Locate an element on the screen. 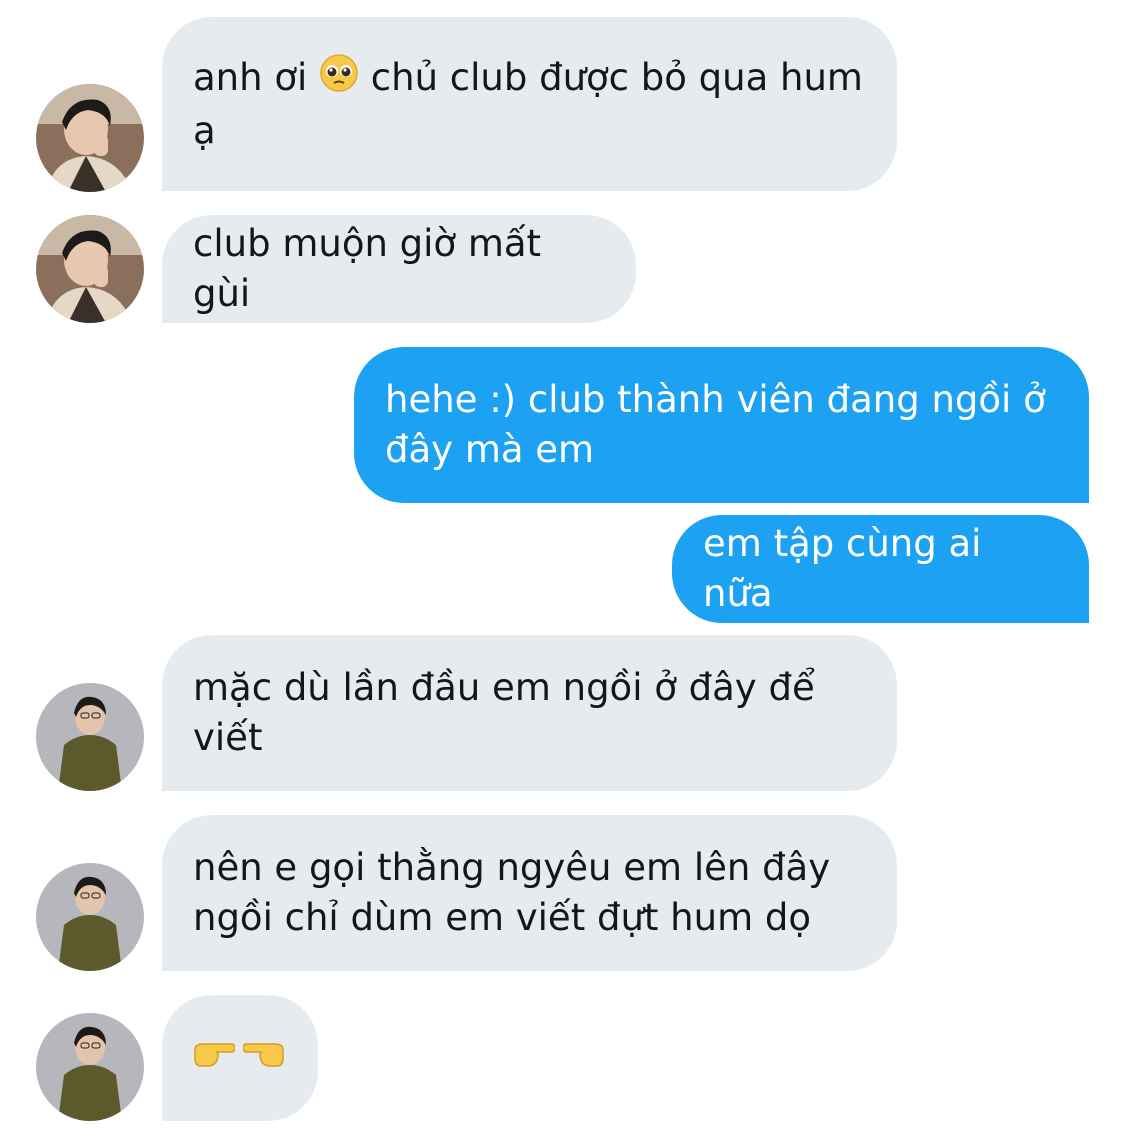 This screenshot has width=1125, height=1131. backhand-index-pointing-left-icon is located at coordinates (263, 1058).